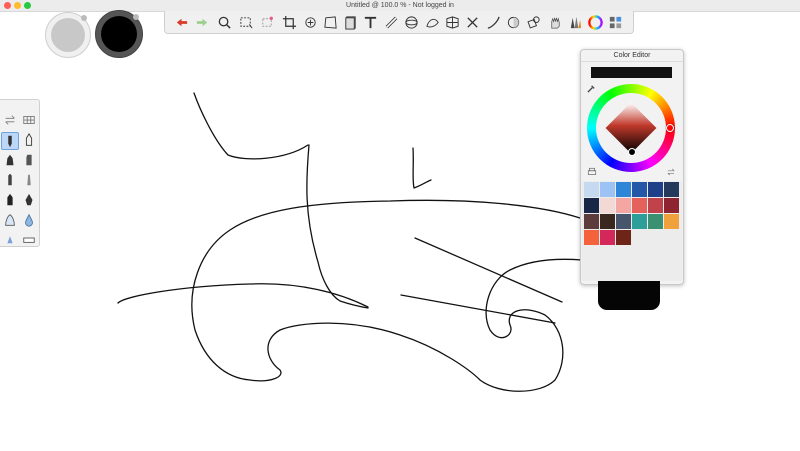 The image size is (800, 451). What do you see at coordinates (29, 120) in the screenshot?
I see `grid-icon` at bounding box center [29, 120].